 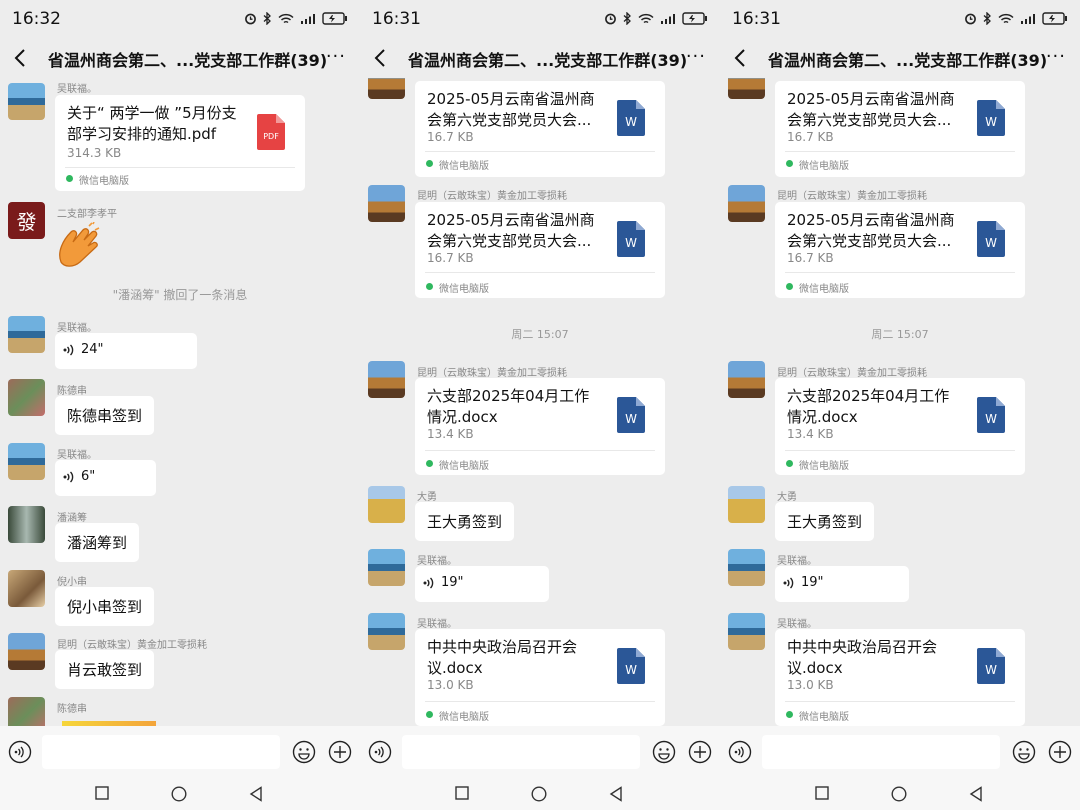 What do you see at coordinates (756, 19) in the screenshot?
I see `status-time: 16:31` at bounding box center [756, 19].